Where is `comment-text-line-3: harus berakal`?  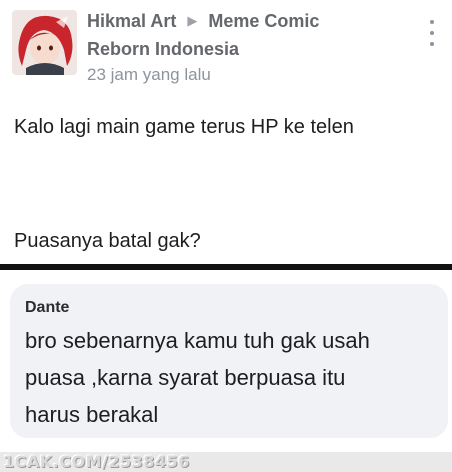 comment-text-line-3: harus berakal is located at coordinates (92, 414).